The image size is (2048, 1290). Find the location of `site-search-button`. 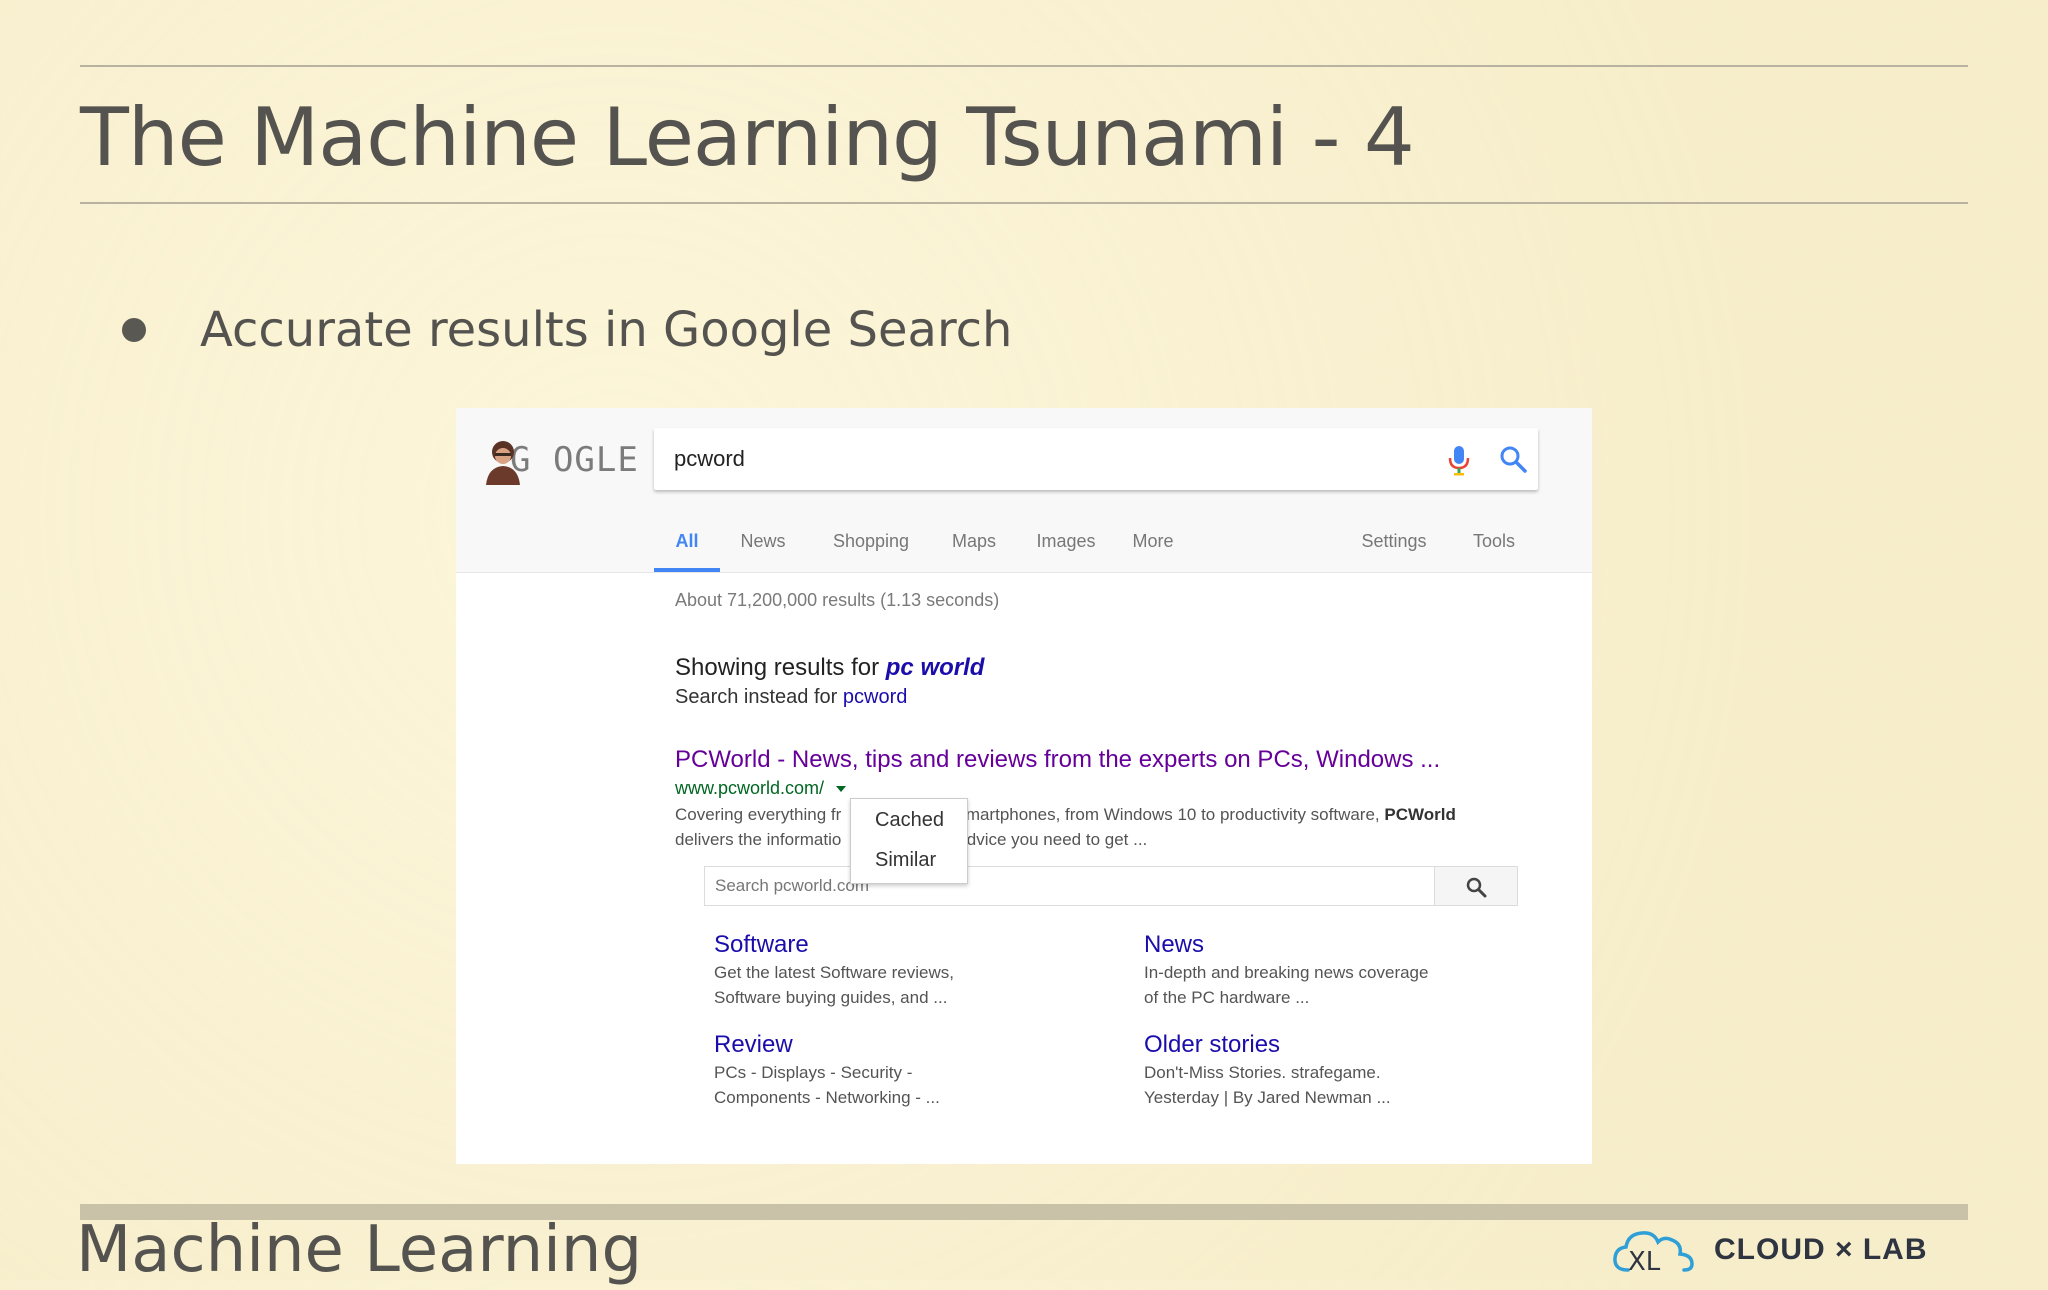

site-search-button is located at coordinates (1475, 886).